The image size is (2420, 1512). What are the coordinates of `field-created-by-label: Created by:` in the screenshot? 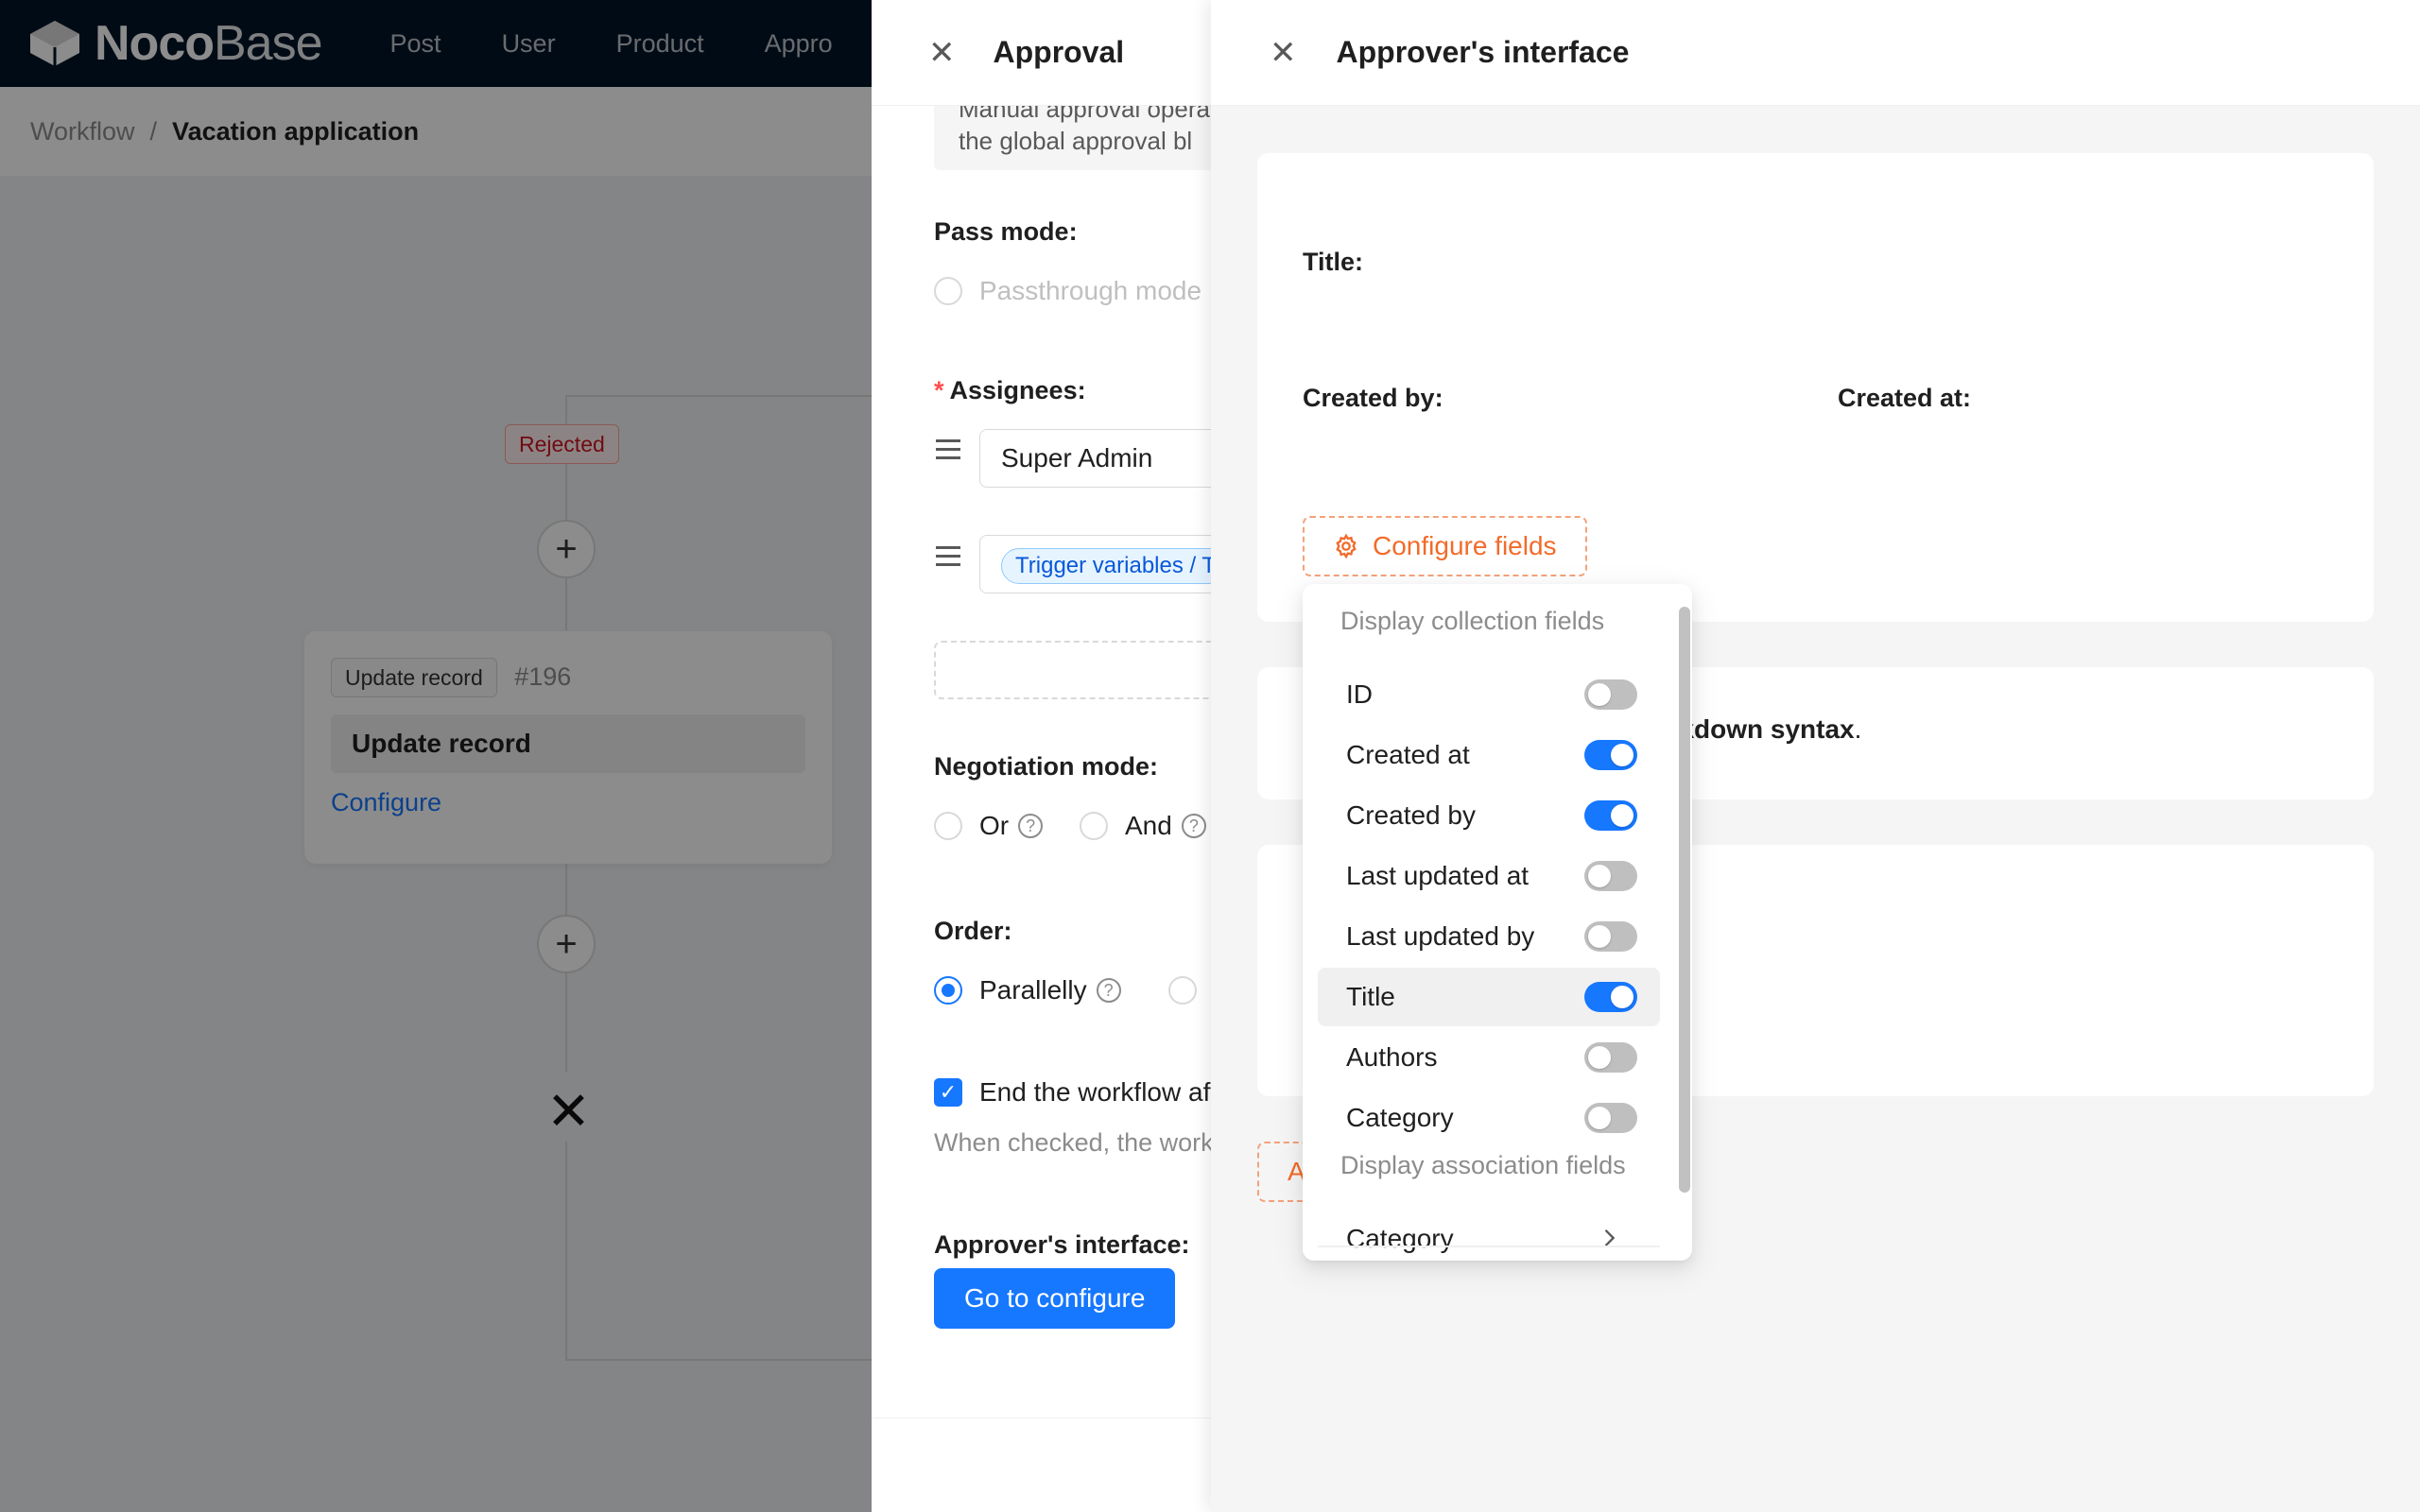 It's located at (1373, 398).